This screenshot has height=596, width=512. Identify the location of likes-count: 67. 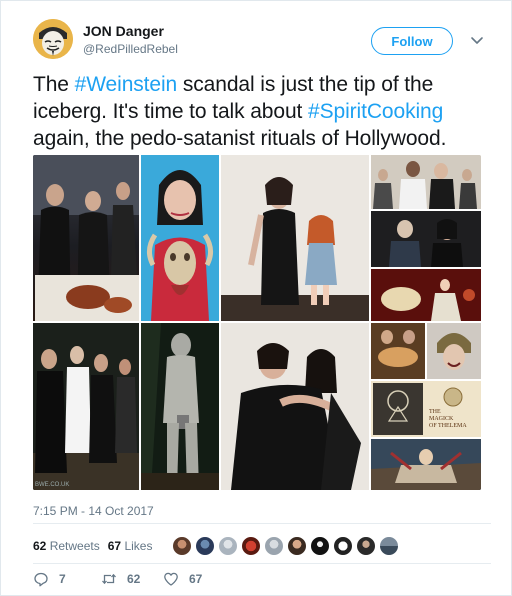
(114, 546).